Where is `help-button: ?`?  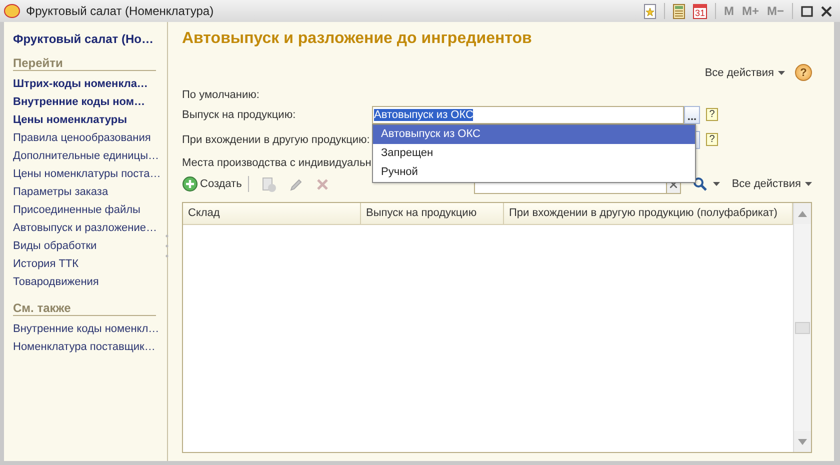 help-button: ? is located at coordinates (803, 72).